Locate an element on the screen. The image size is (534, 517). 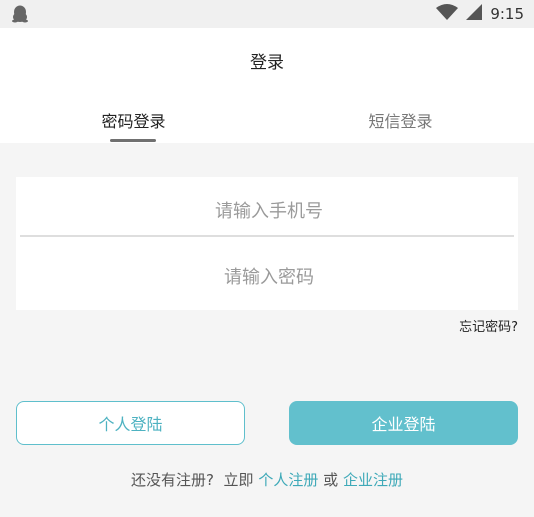
tab-password-login: 密码登录 is located at coordinates (133, 120).